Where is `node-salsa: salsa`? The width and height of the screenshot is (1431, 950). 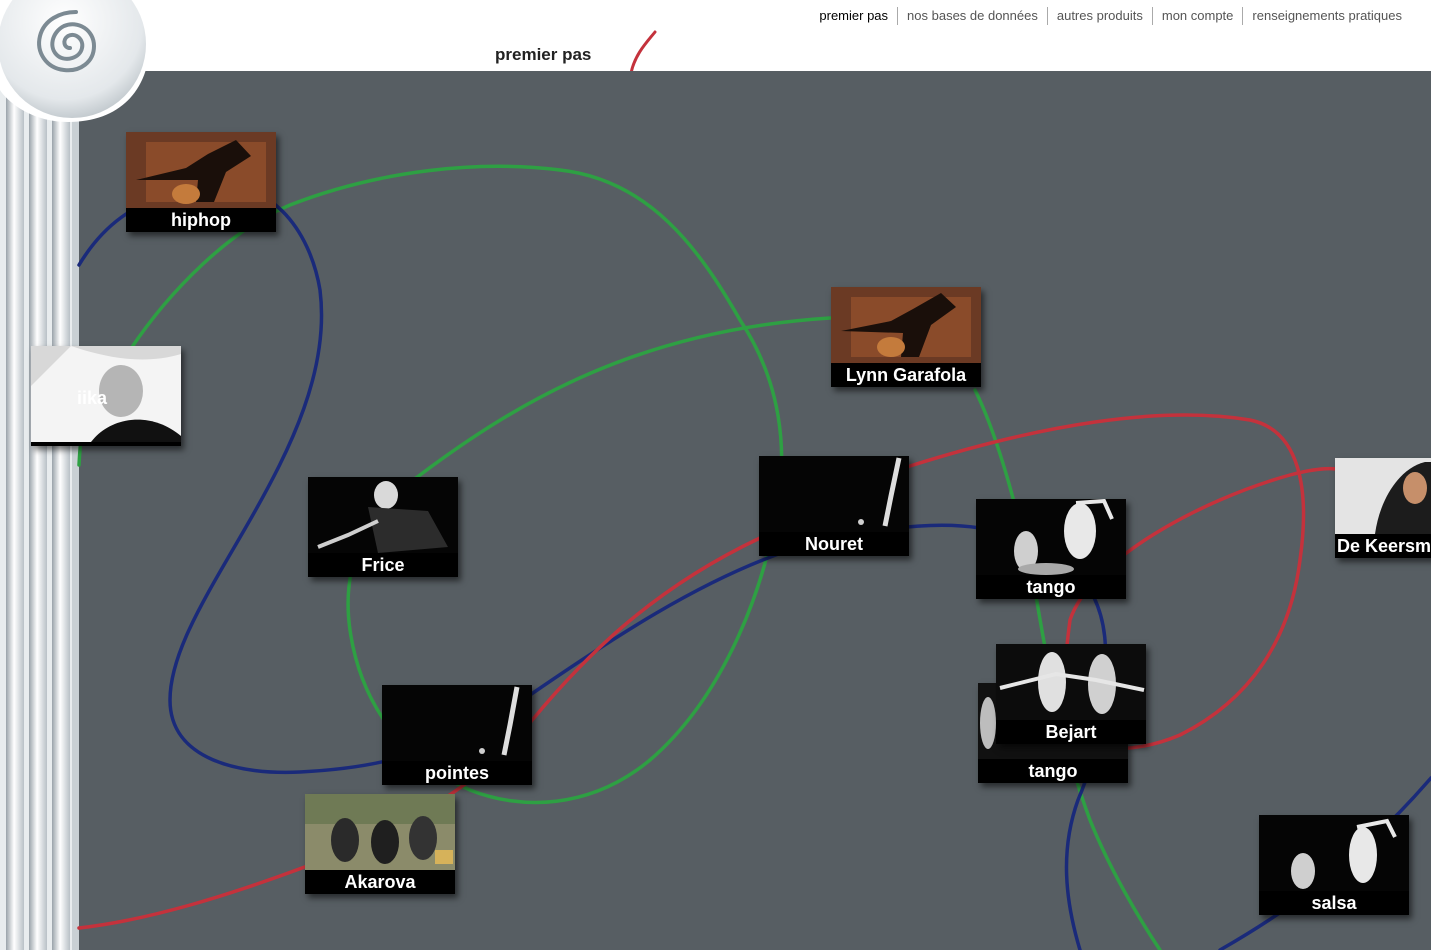 node-salsa: salsa is located at coordinates (1334, 865).